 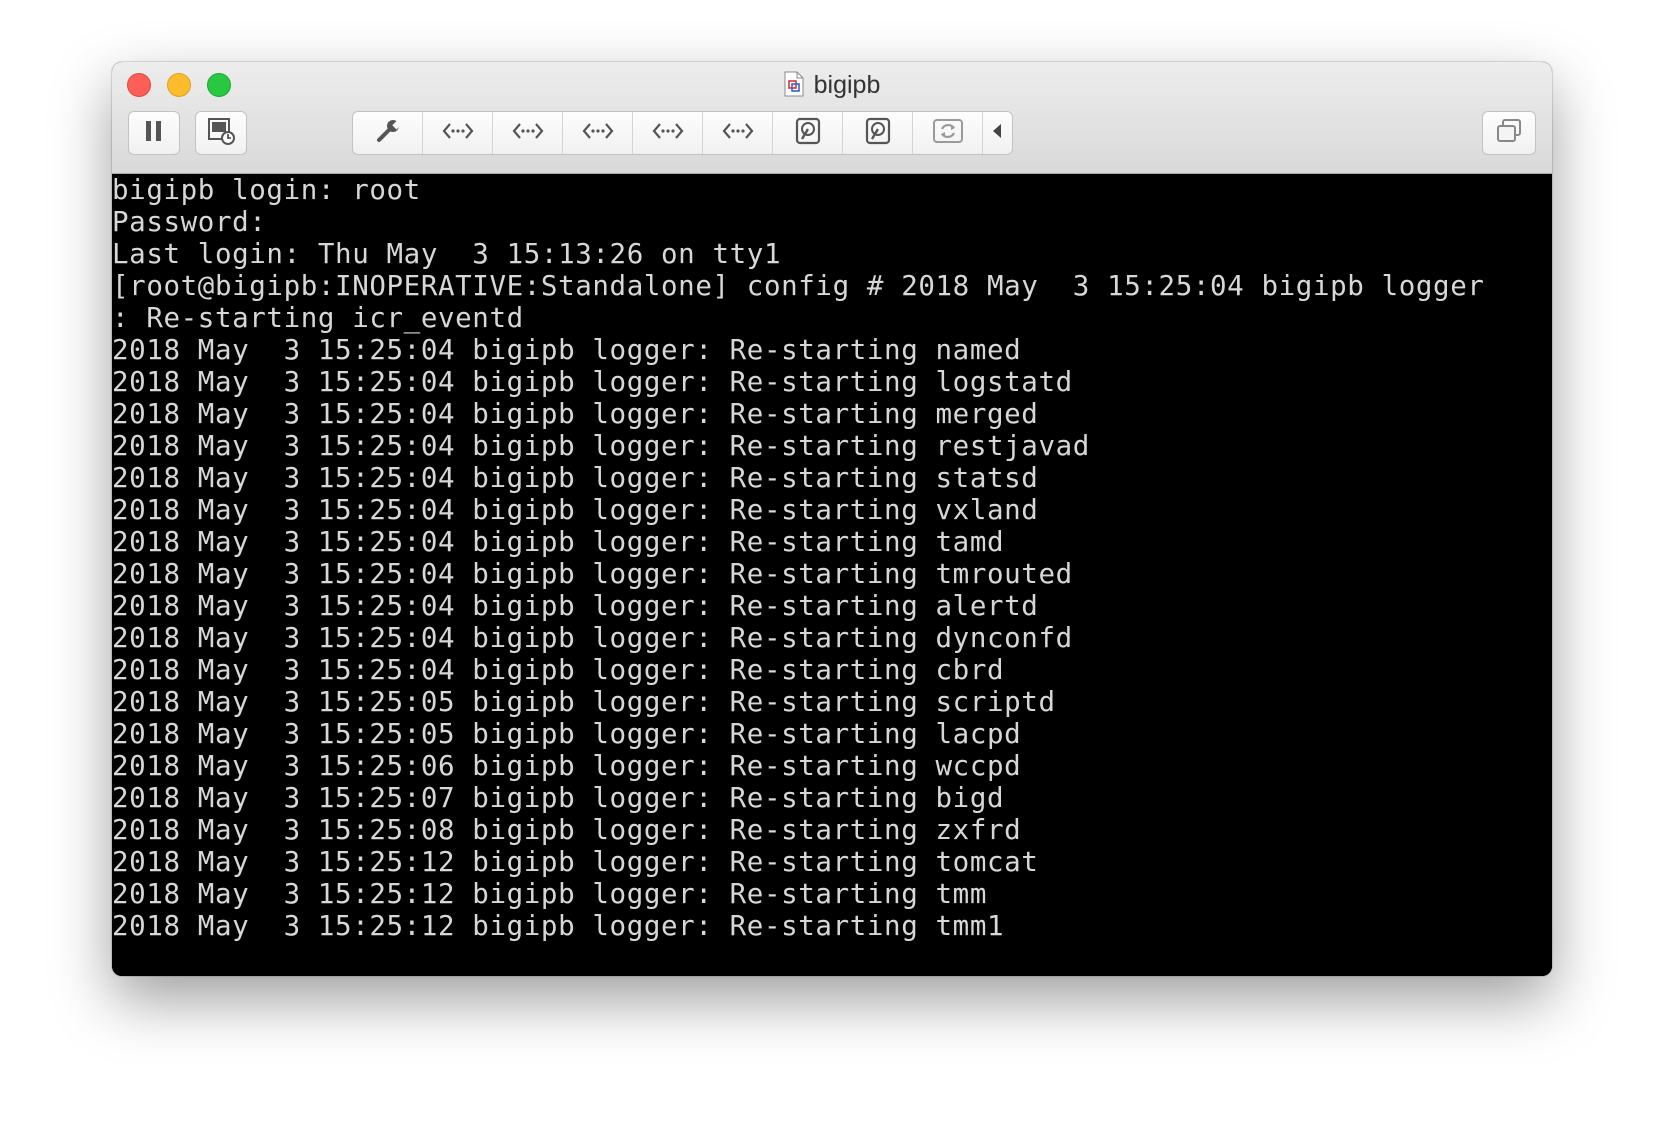 I want to click on snapshot-button, so click(x=221, y=133).